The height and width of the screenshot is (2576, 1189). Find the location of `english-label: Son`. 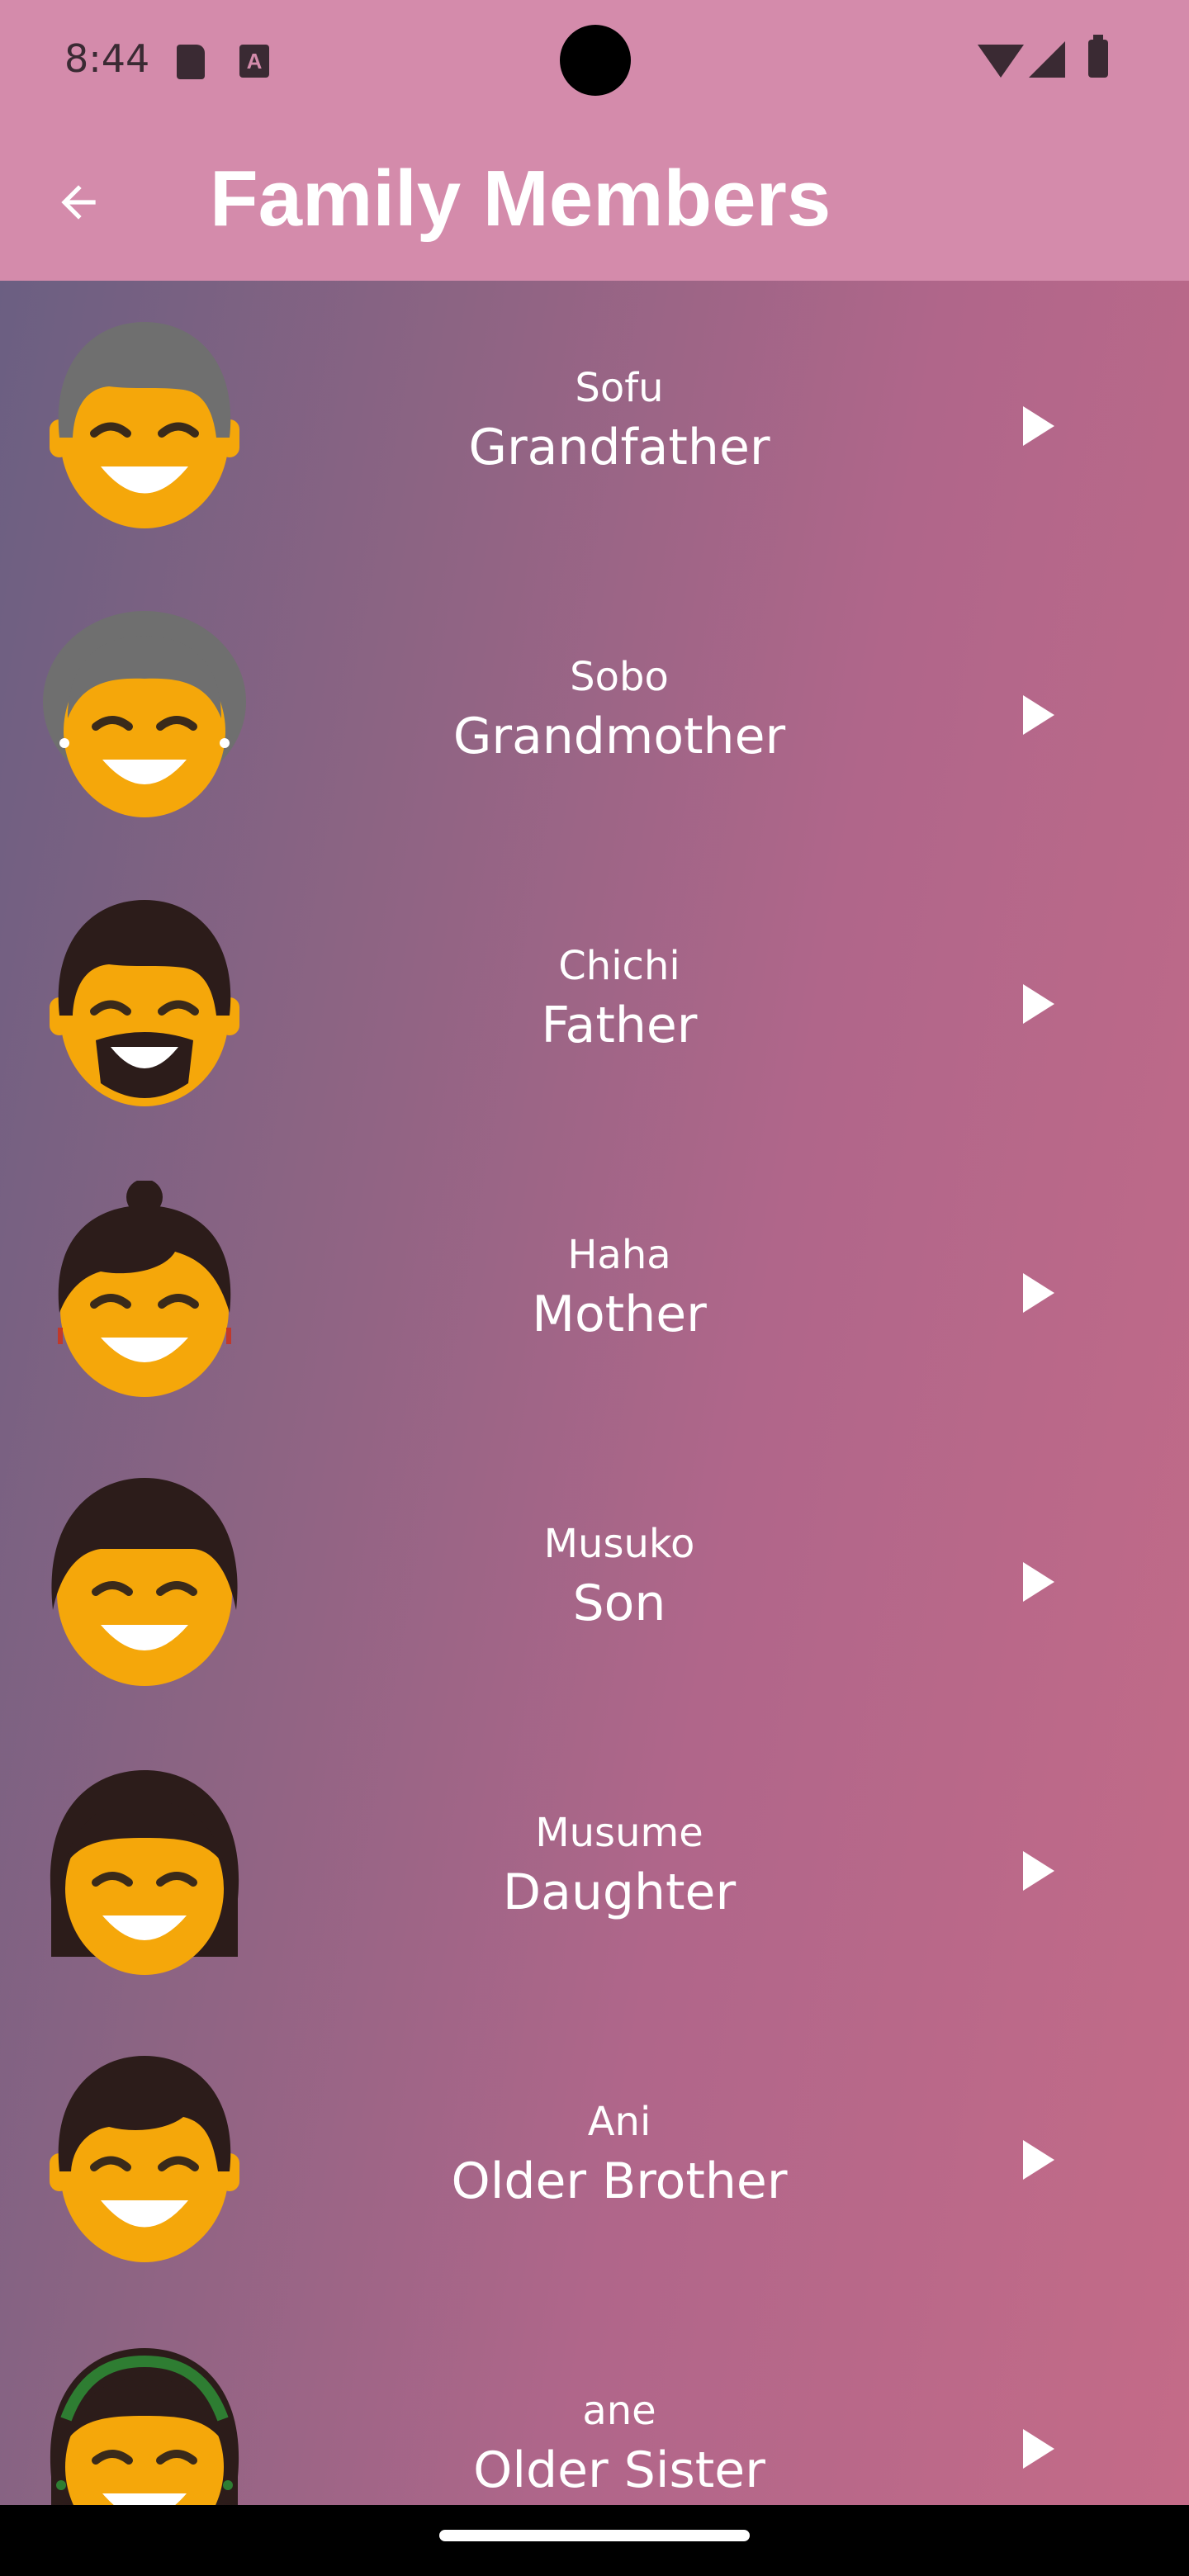

english-label: Son is located at coordinates (619, 1603).